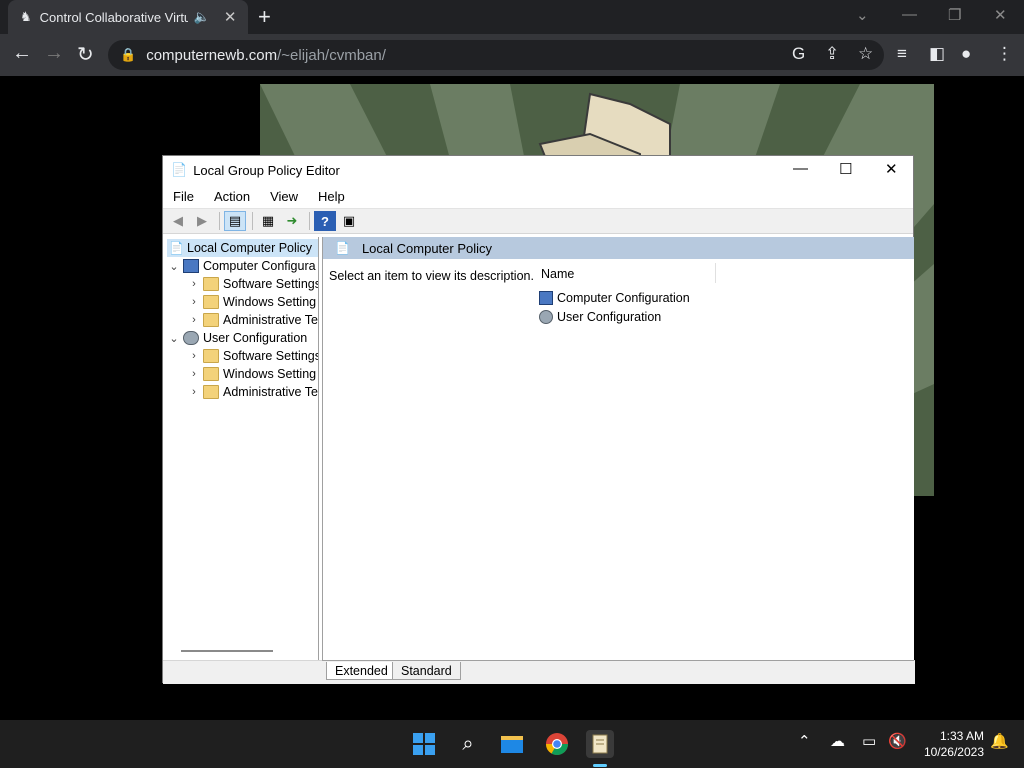 This screenshot has height=768, width=1024. I want to click on menu-help: Help, so click(331, 196).